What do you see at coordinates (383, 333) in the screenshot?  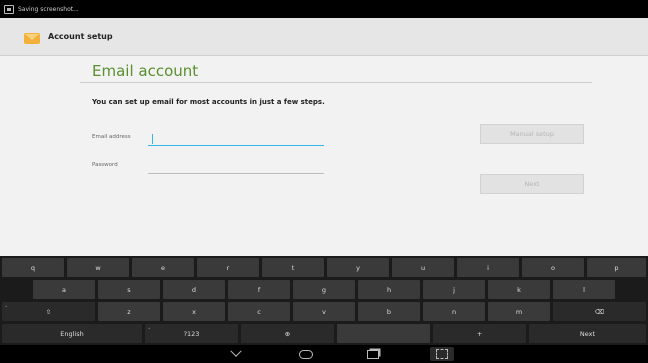 I see `space-key` at bounding box center [383, 333].